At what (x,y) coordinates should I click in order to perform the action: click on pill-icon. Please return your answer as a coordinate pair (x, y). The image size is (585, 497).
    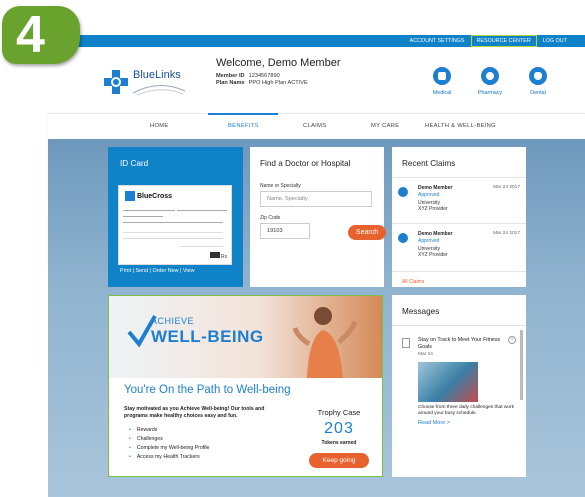
    Looking at the image, I should click on (490, 76).